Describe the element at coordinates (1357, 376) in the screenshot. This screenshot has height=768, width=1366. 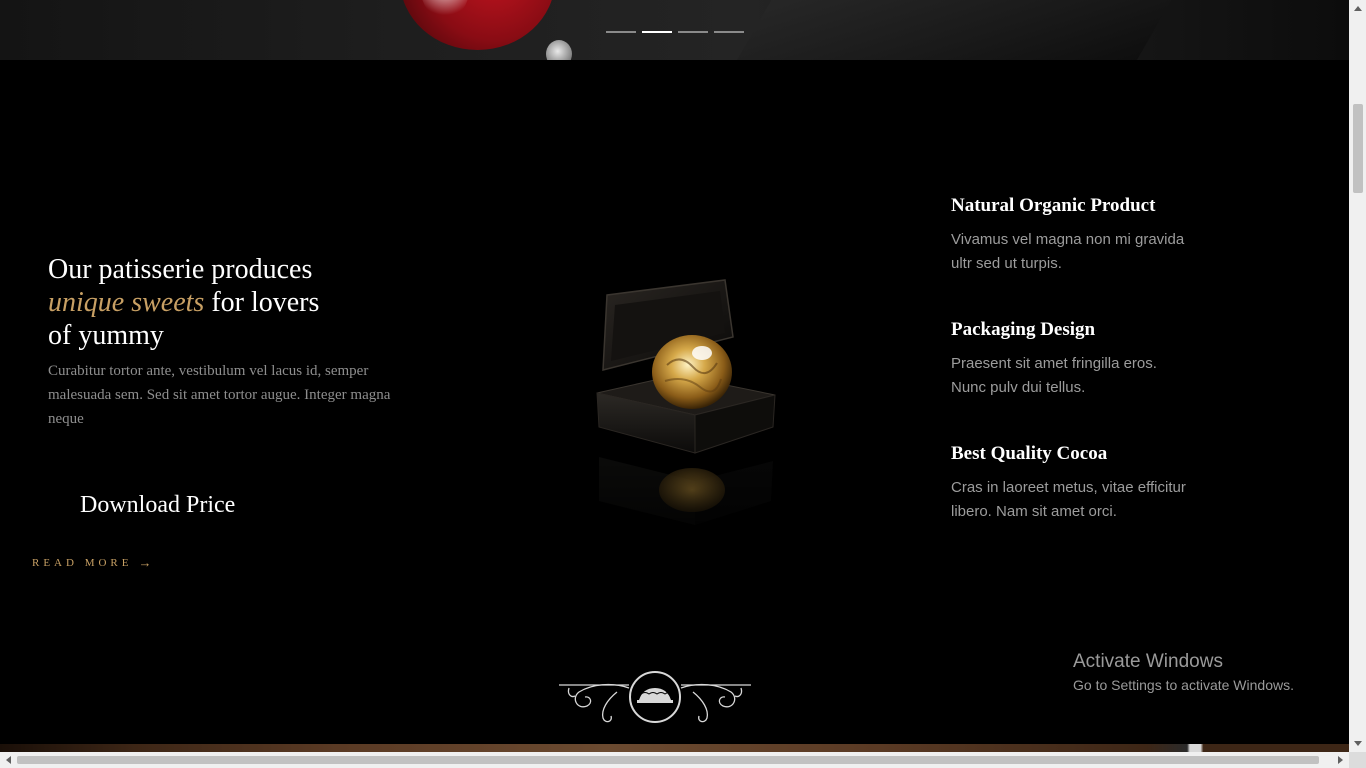
I see `vertical-scrollbar` at that location.